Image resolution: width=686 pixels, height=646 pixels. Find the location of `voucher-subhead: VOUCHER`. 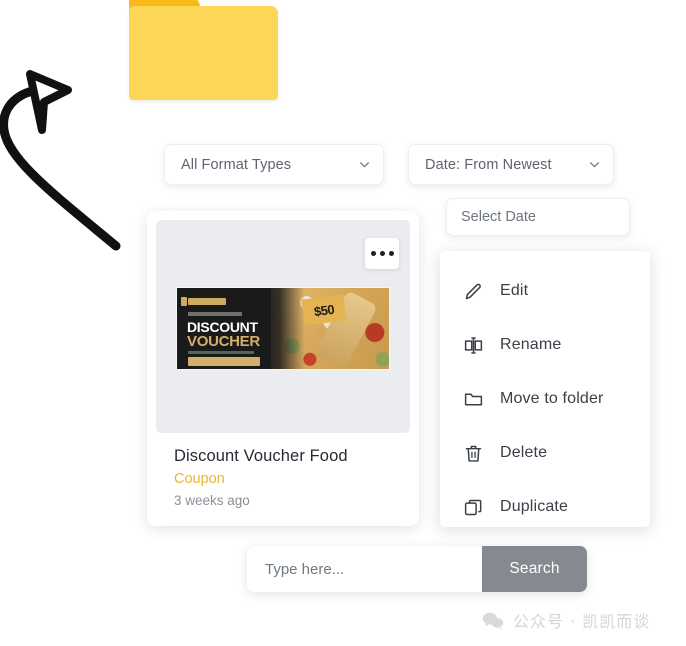

voucher-subhead: VOUCHER is located at coordinates (223, 341).